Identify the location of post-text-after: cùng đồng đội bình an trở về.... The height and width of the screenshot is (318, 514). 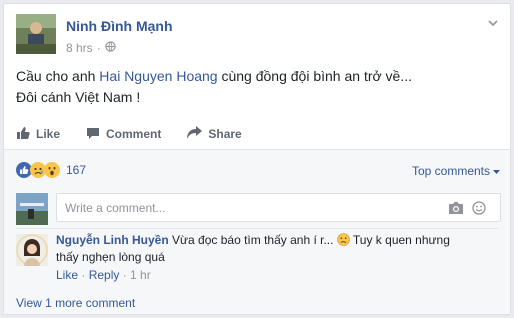
(315, 76).